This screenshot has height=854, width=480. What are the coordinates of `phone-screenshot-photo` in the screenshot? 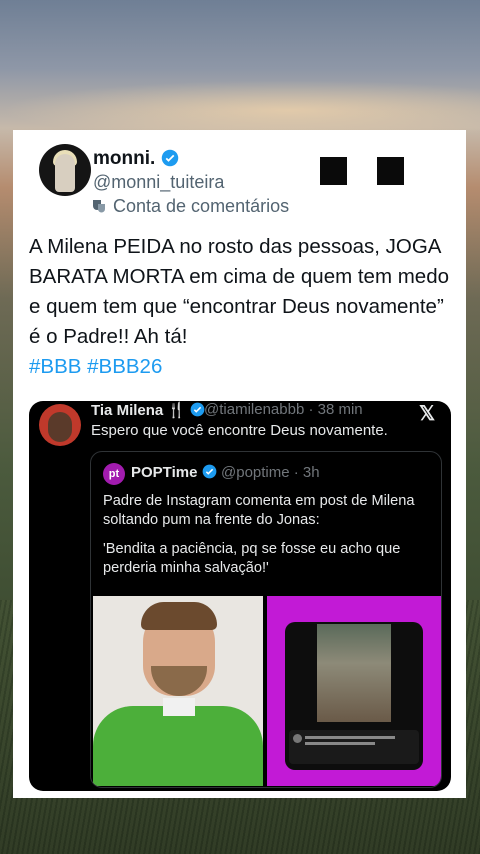 It's located at (354, 691).